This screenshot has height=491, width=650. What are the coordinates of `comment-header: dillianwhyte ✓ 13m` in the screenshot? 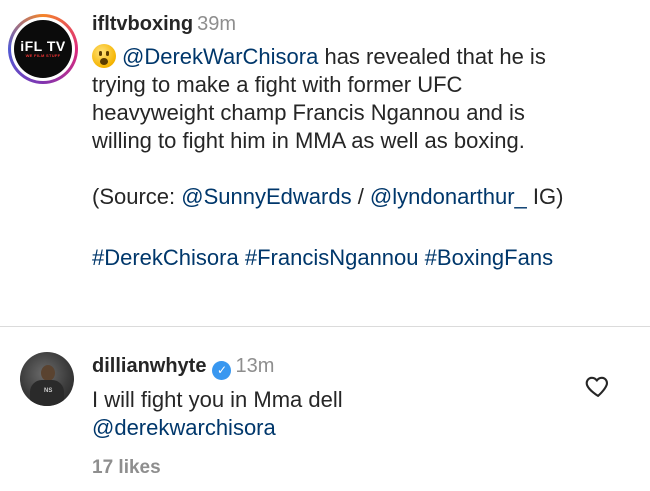 It's located at (183, 366).